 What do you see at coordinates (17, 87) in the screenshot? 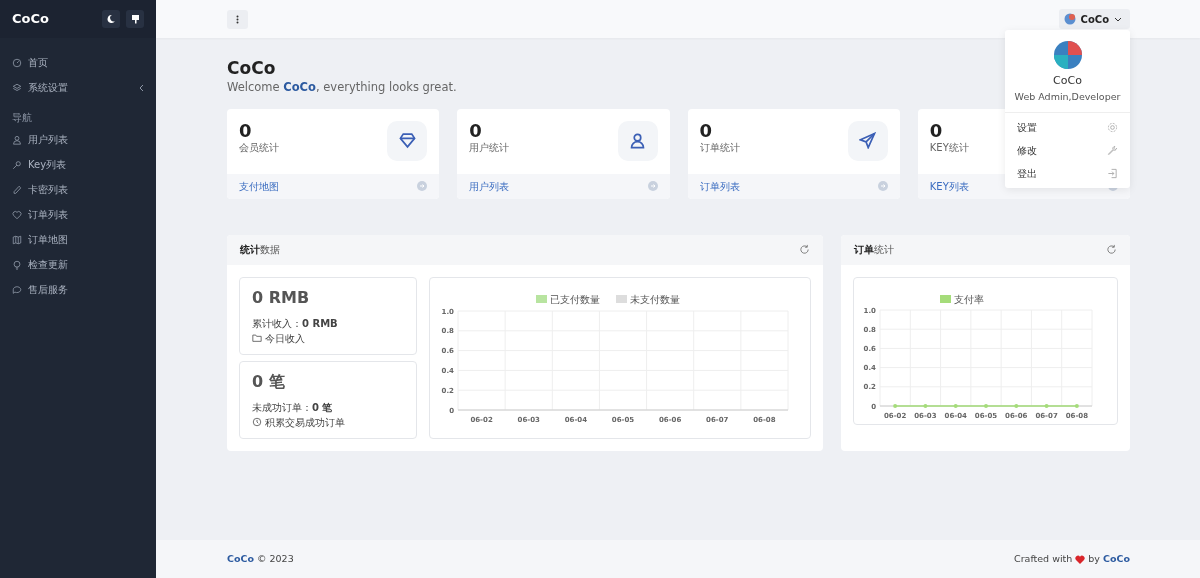
I see `layers-icon` at bounding box center [17, 87].